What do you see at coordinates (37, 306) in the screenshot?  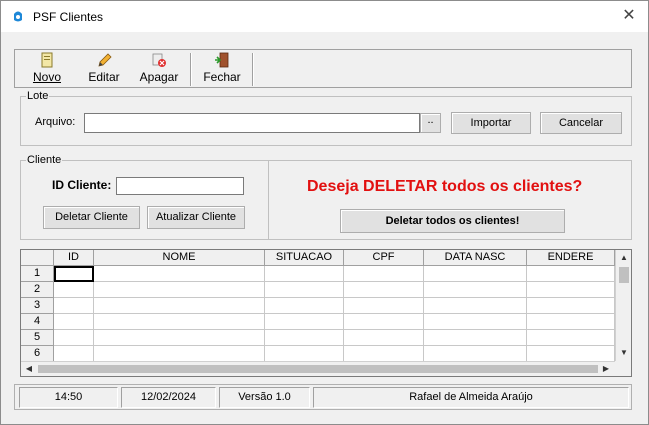 I see `row-header: 3` at bounding box center [37, 306].